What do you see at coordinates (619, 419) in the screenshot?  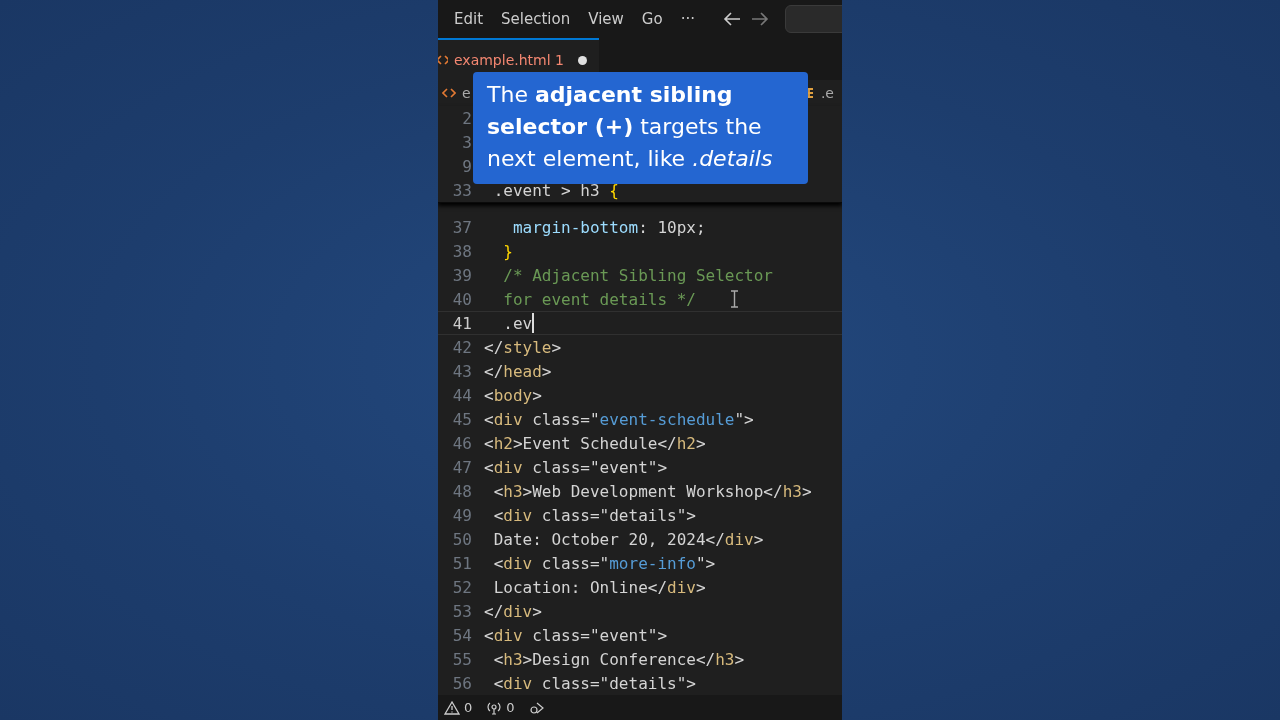 I see `code-line: <div class="event-schedule">` at bounding box center [619, 419].